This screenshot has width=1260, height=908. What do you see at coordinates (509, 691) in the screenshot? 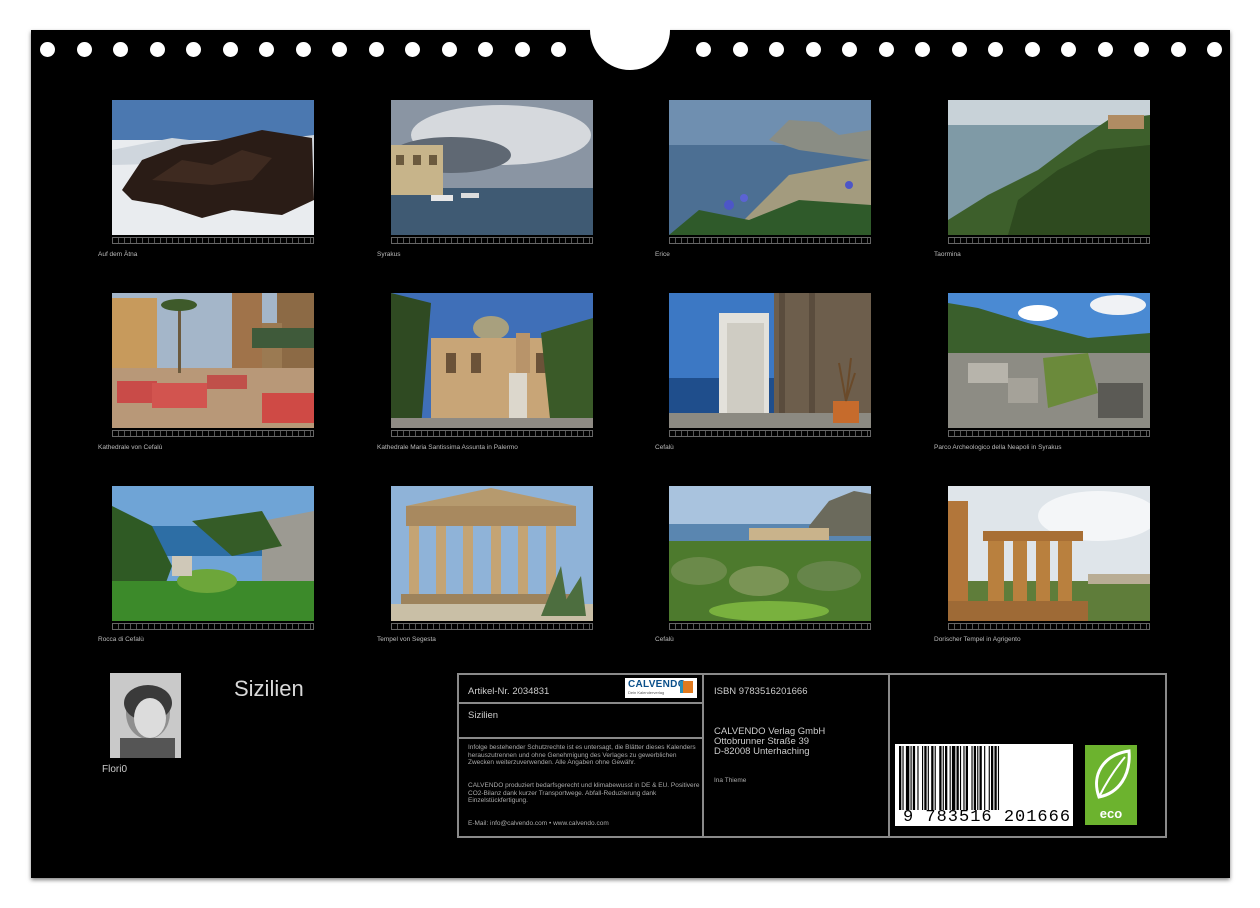
I see `article-number: Artikel-Nr. 2034831` at bounding box center [509, 691].